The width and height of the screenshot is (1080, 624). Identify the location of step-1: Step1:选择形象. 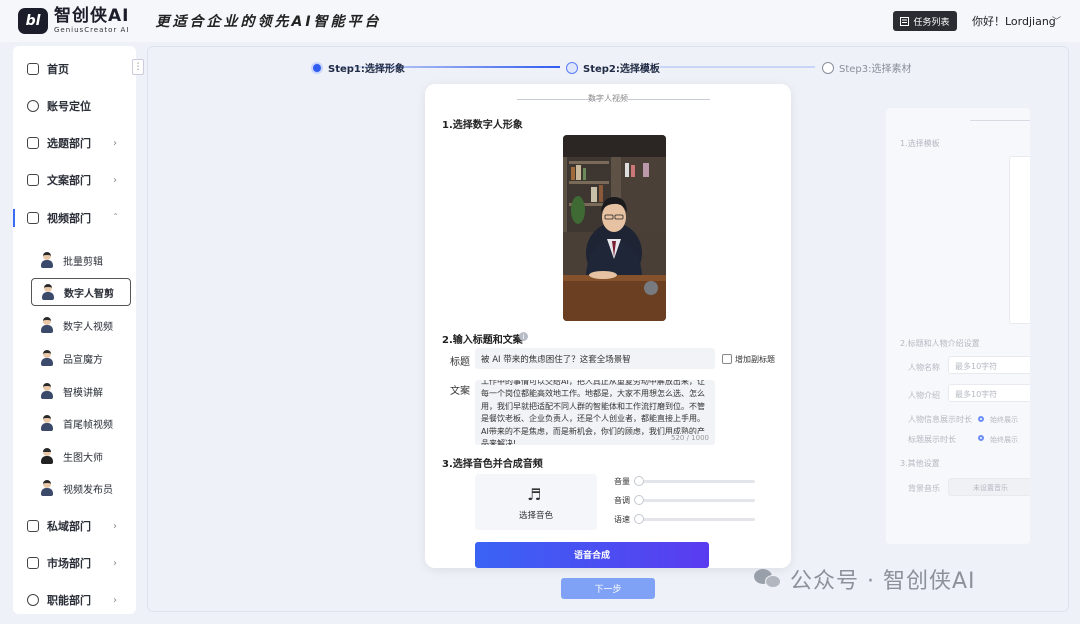
(358, 67).